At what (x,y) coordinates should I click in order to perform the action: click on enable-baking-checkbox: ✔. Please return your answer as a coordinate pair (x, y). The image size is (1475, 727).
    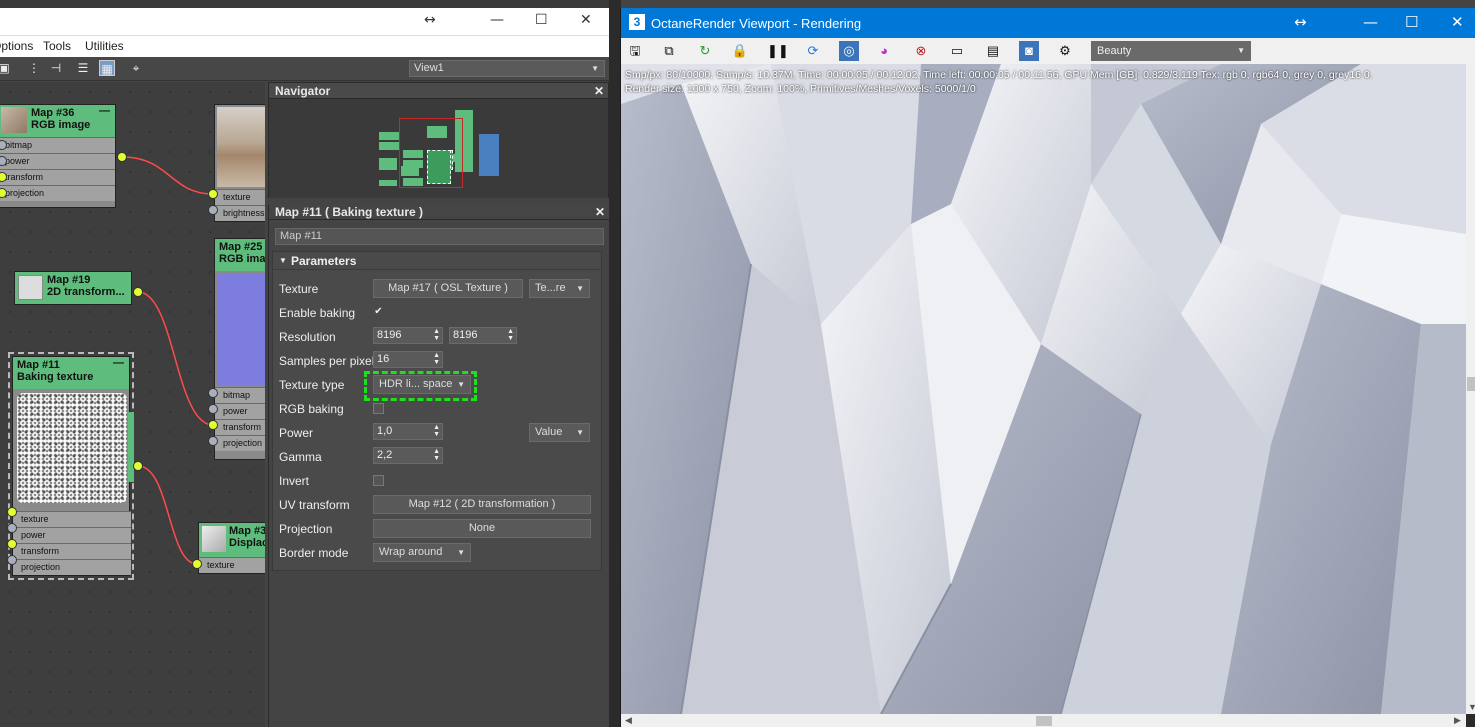
    Looking at the image, I should click on (378, 312).